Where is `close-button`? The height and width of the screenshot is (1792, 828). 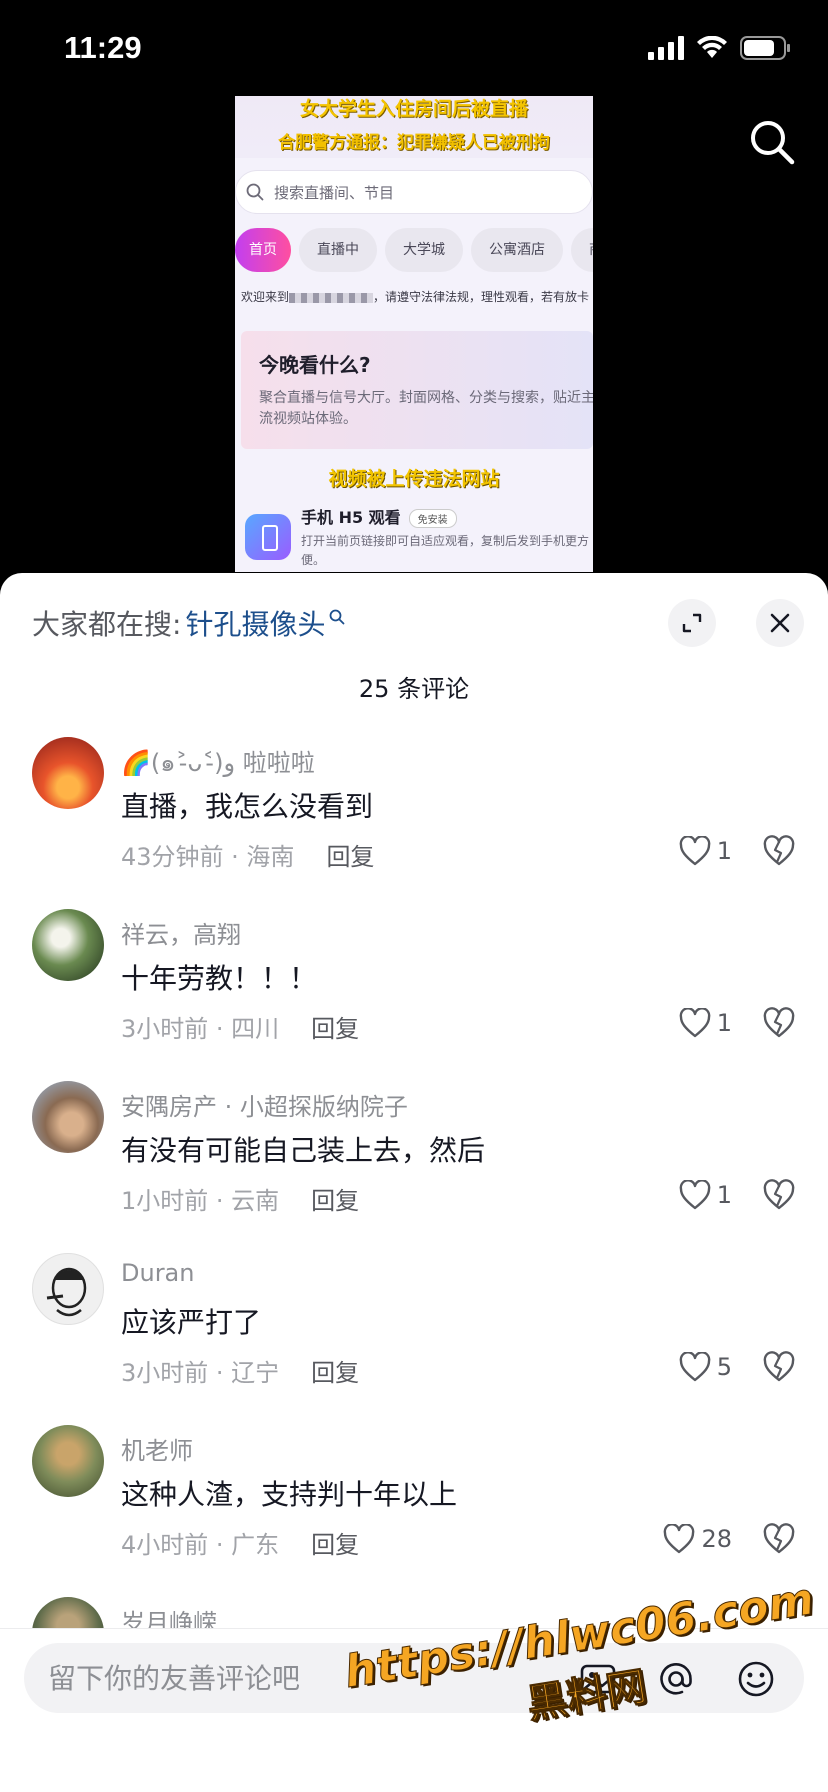
close-button is located at coordinates (780, 623).